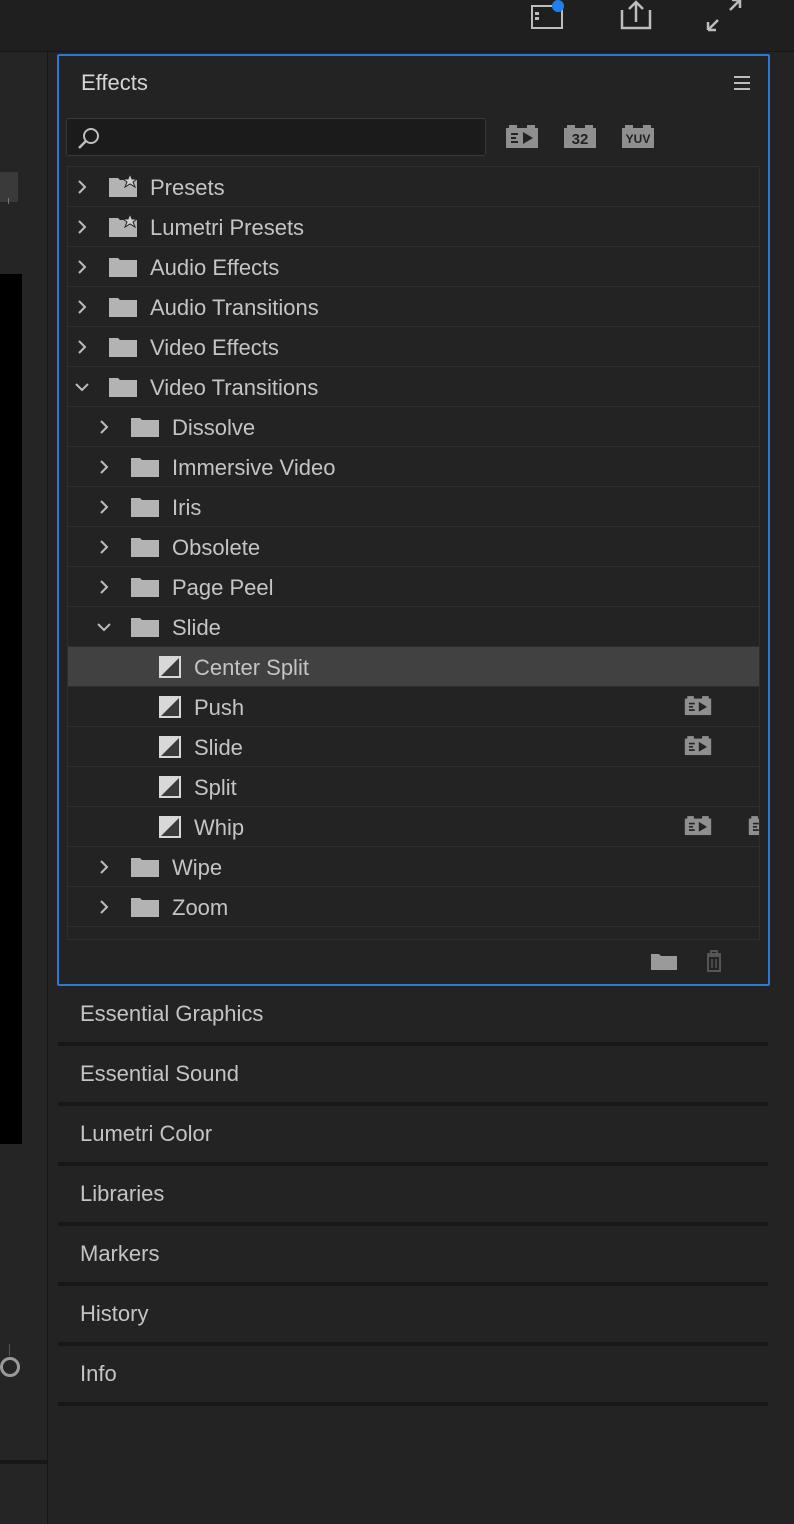 The width and height of the screenshot is (794, 1524). I want to click on panel-tab-libraries: Libraries, so click(413, 1196).